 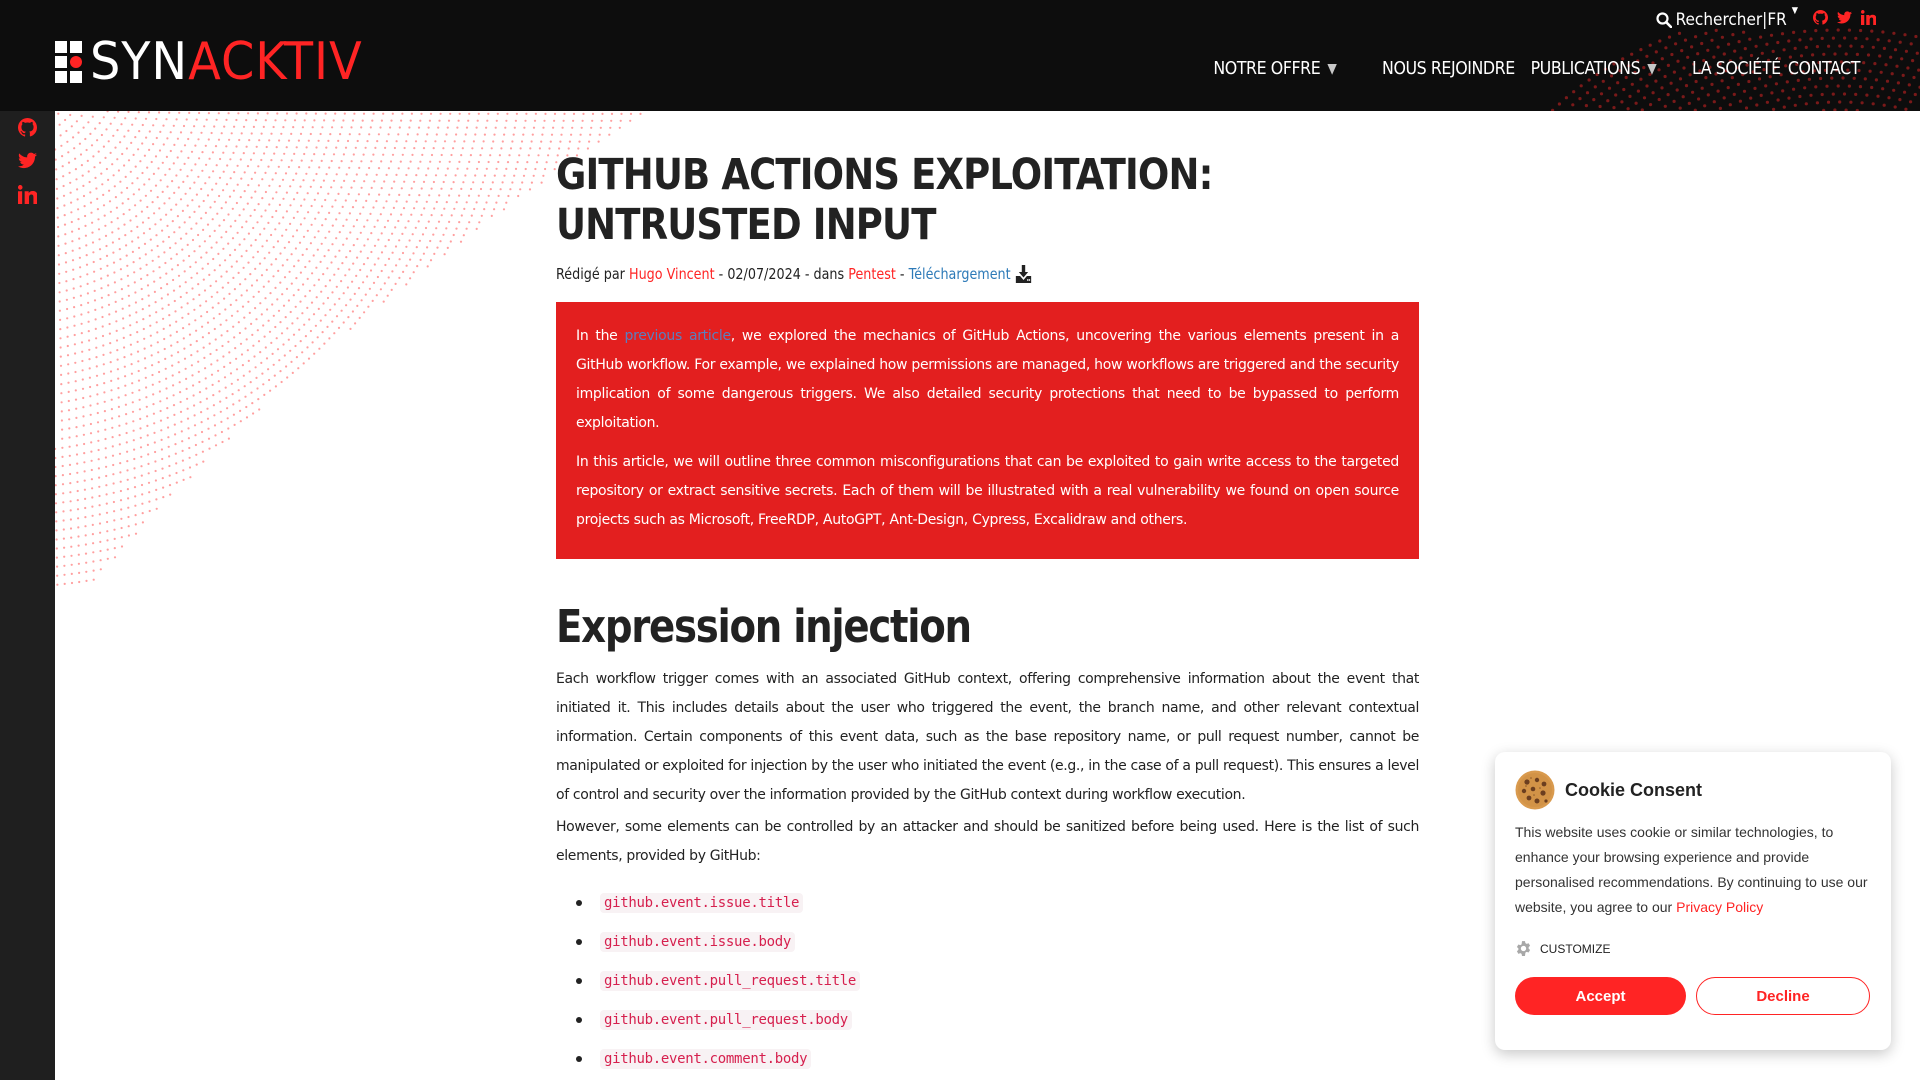 I want to click on category-link: Pentest, so click(x=872, y=274).